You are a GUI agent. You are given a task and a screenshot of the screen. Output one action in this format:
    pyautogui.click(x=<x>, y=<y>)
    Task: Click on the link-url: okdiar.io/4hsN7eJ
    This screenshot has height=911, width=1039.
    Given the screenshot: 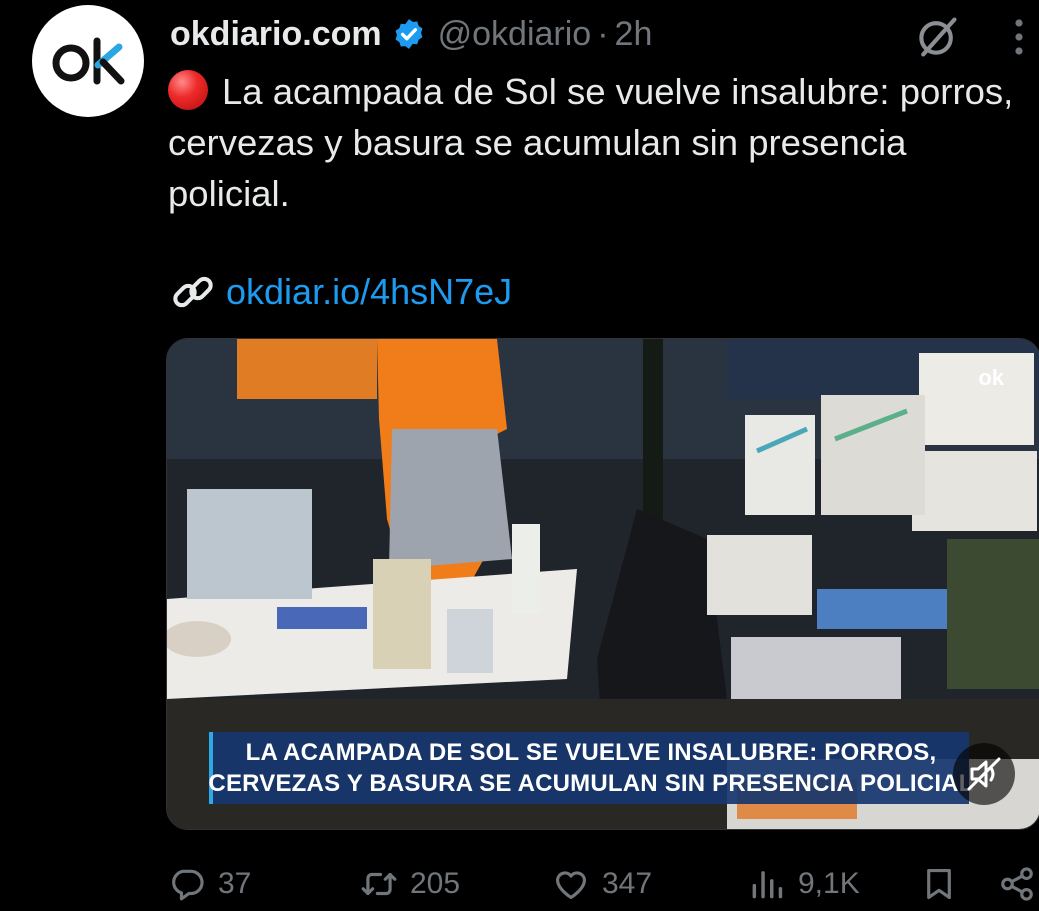 What is the action you would take?
    pyautogui.click(x=369, y=292)
    